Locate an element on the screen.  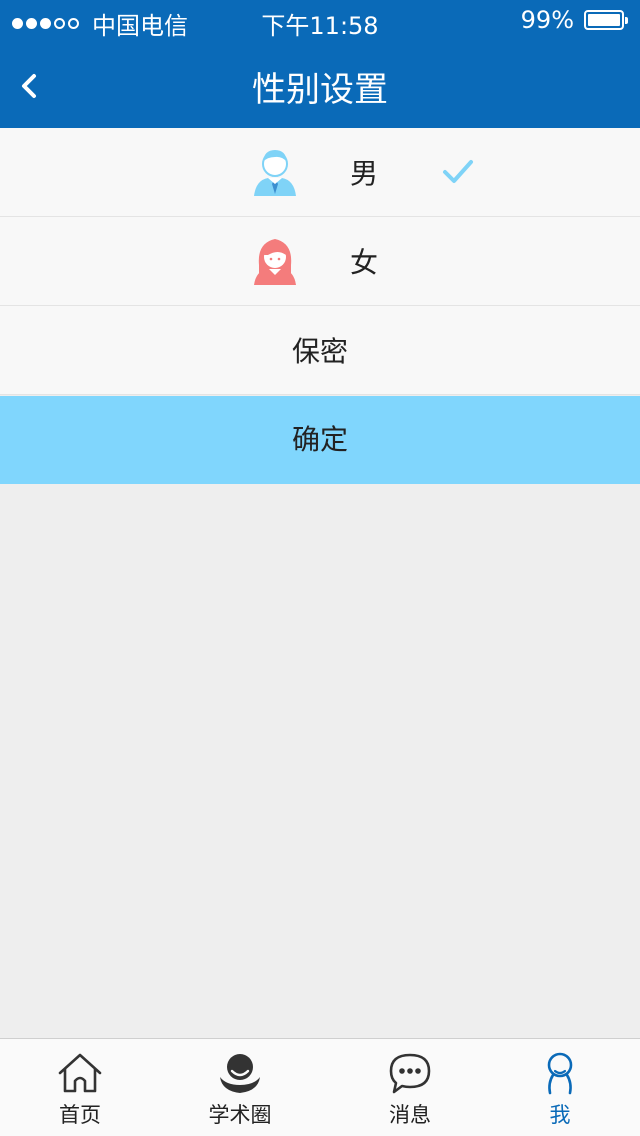
nav-bar: 性别设置 is located at coordinates (320, 84).